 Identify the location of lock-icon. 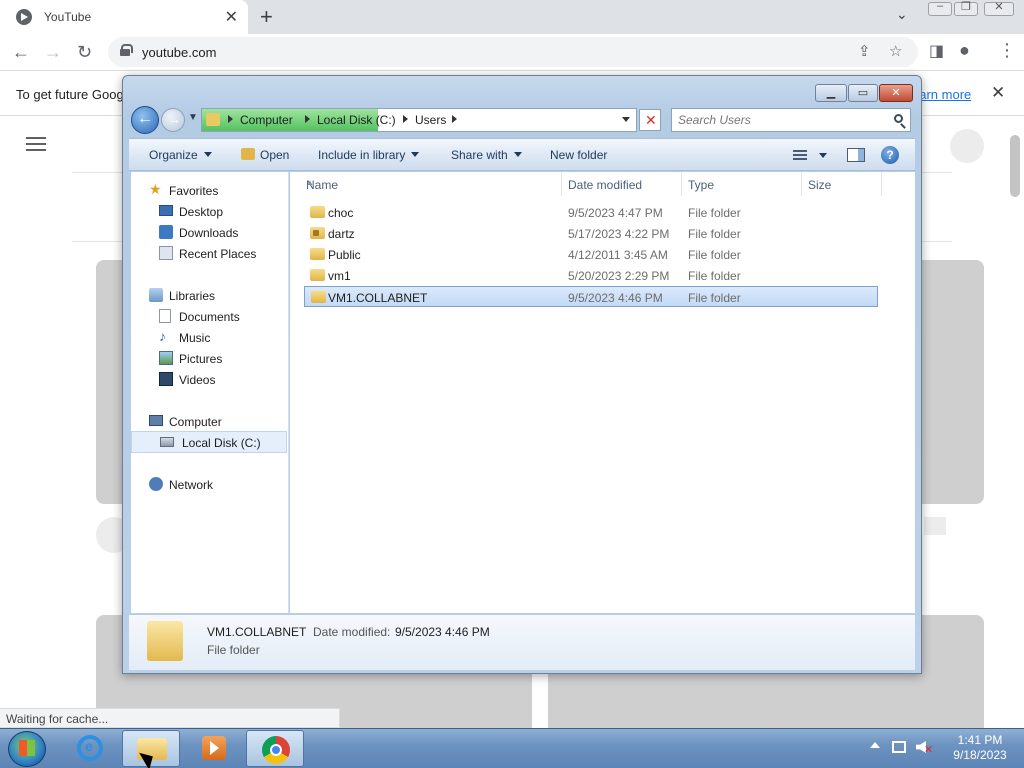
(126, 50).